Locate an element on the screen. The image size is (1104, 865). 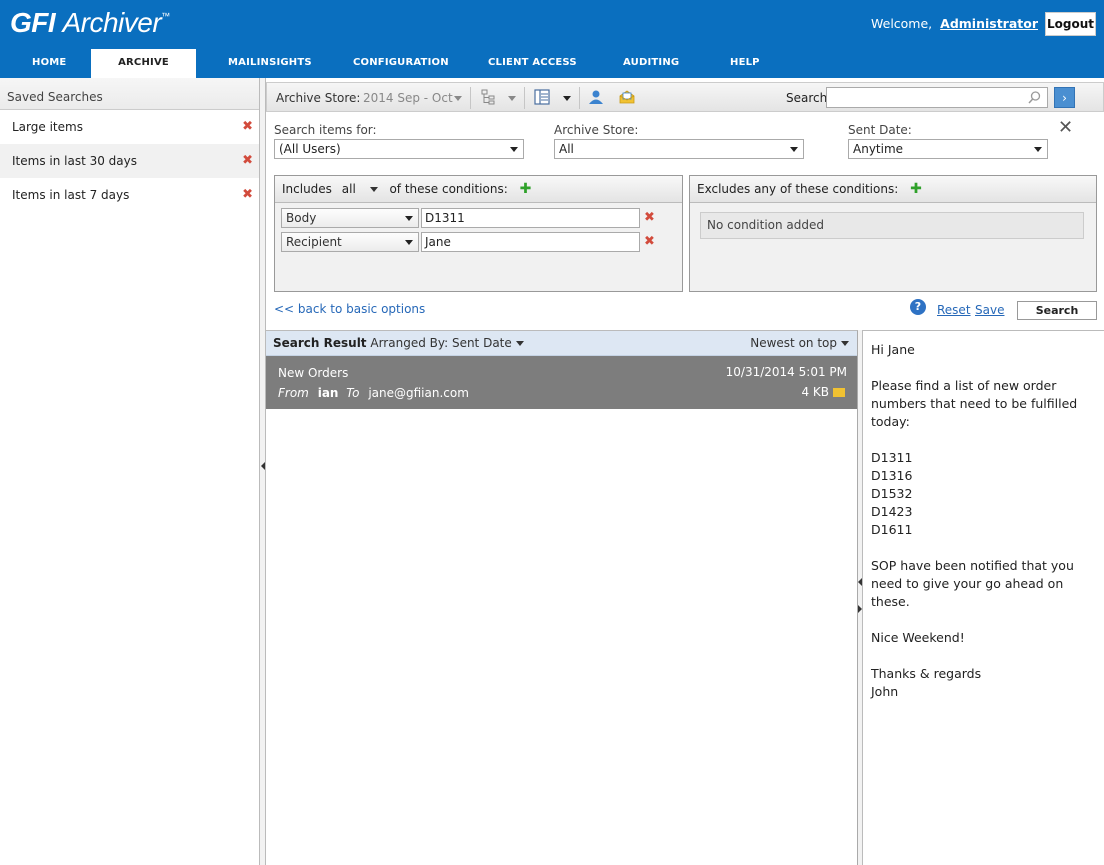
layout-columns-icon is located at coordinates (542, 97).